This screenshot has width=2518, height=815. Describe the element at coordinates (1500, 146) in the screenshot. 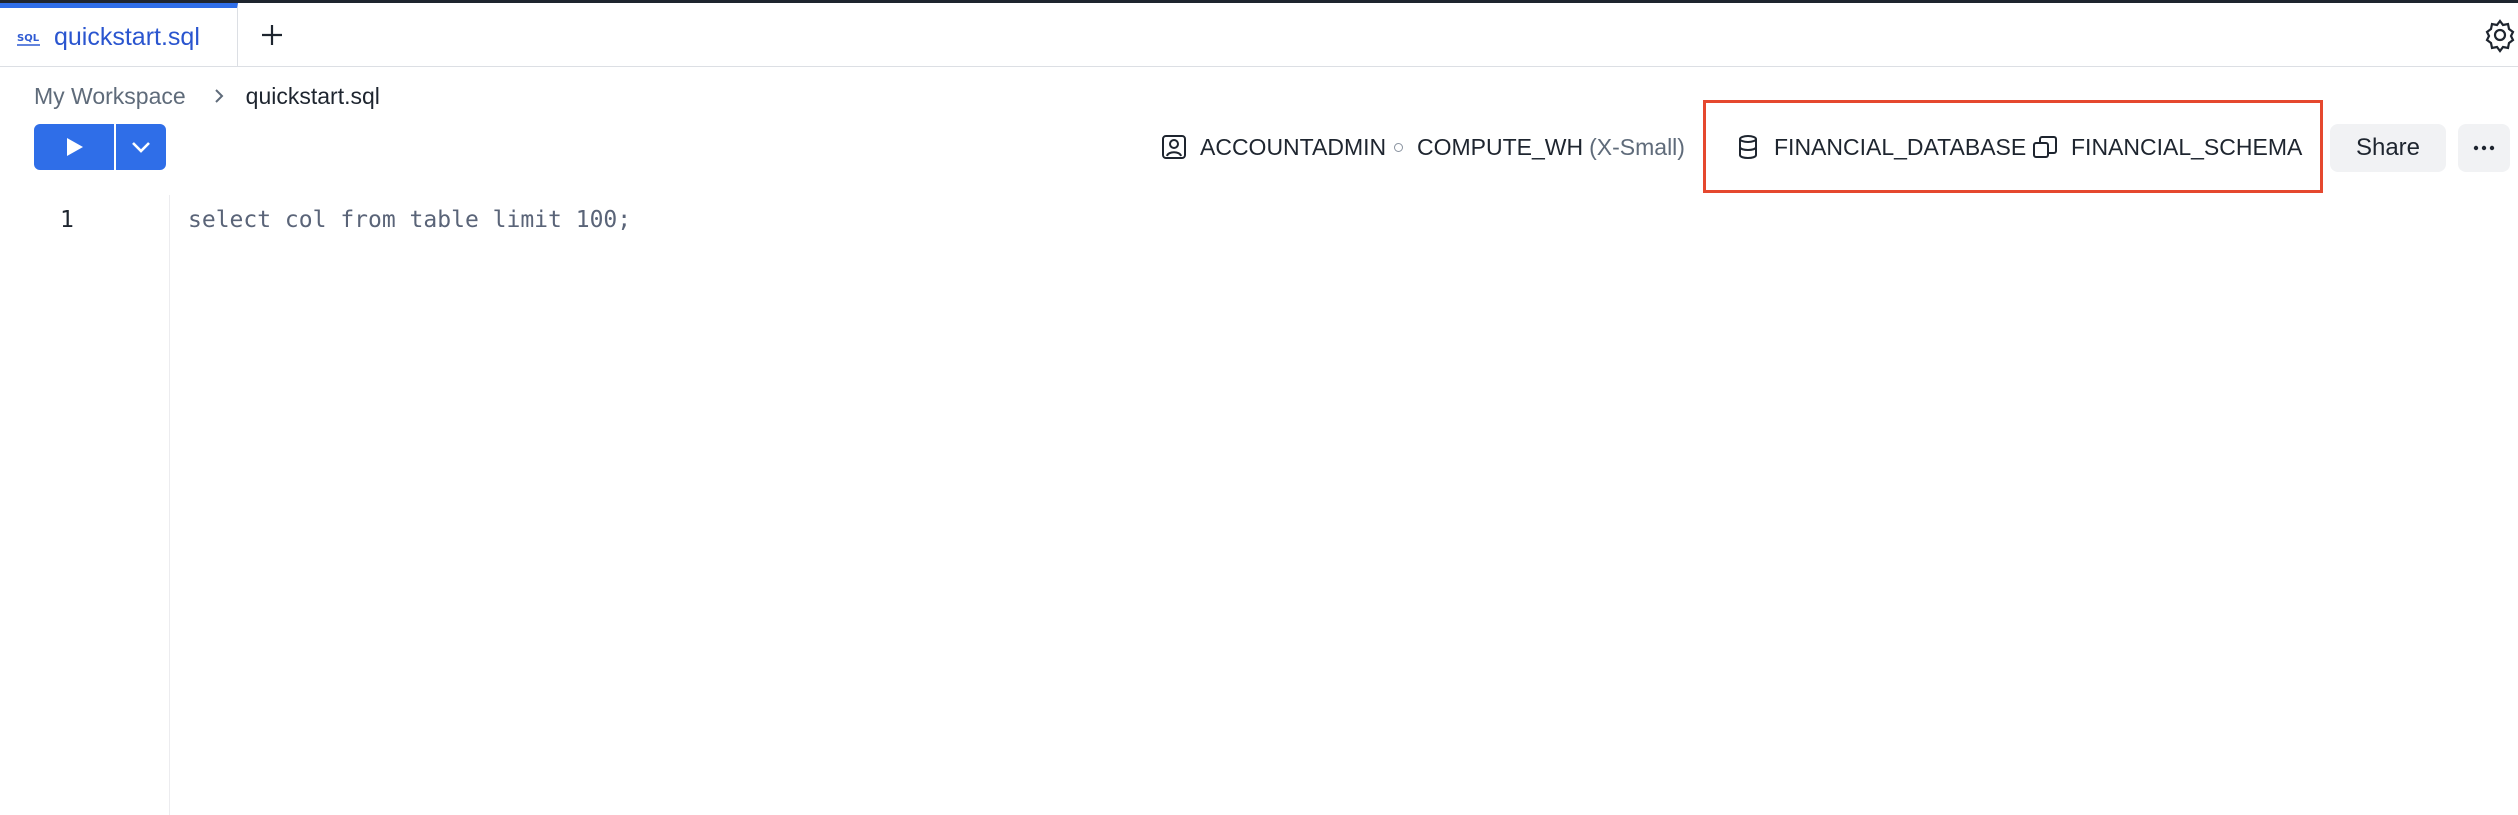

I see `warehouse-label: COMPUTE_WH` at that location.